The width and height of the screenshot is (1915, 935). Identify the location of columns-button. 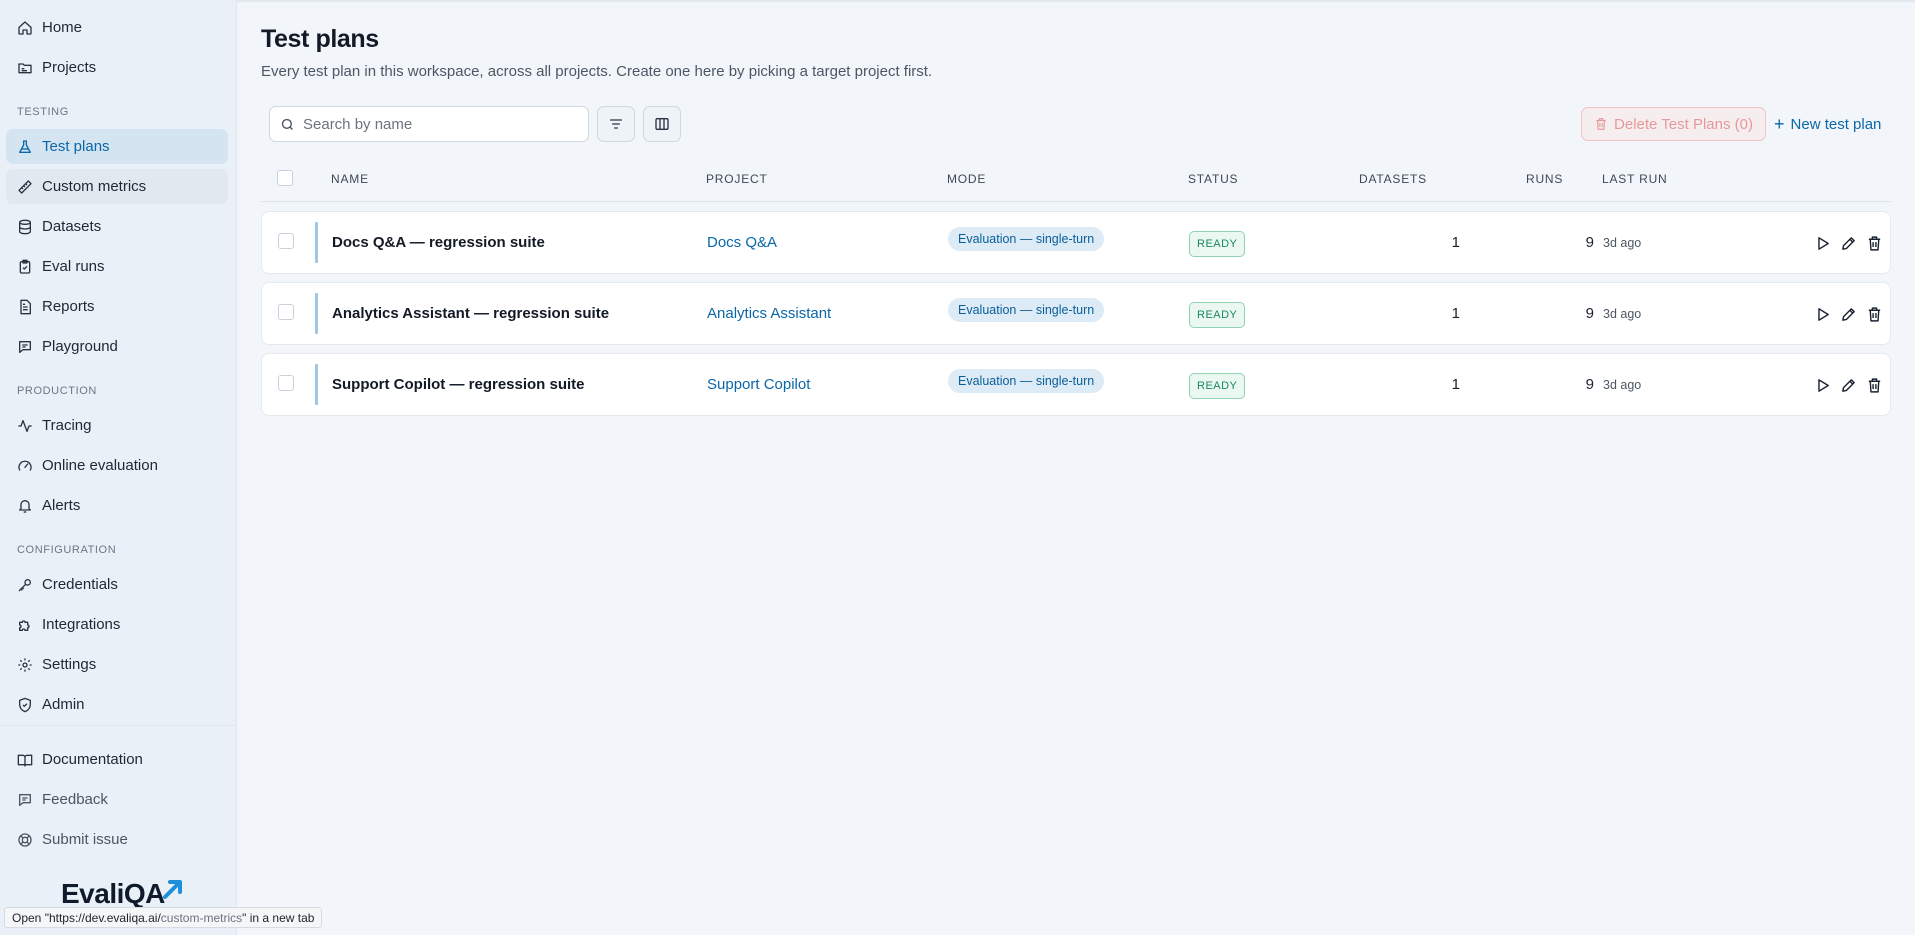
(662, 124).